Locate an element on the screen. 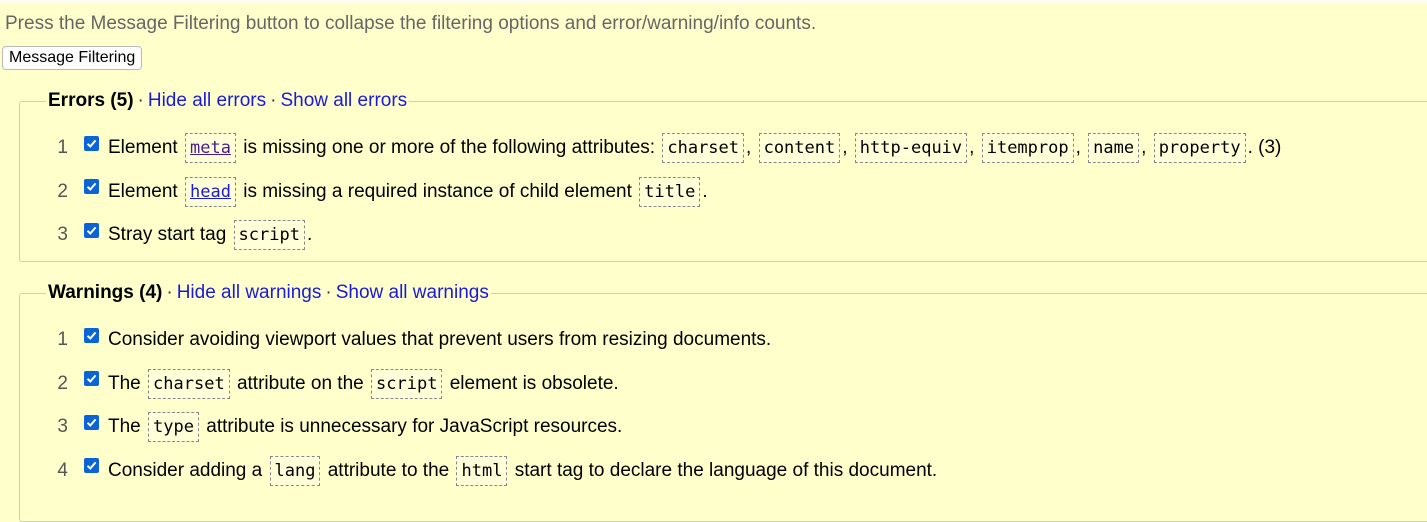 This screenshot has height=522, width=1427. code-token-http-equiv: http-equiv is located at coordinates (911, 148).